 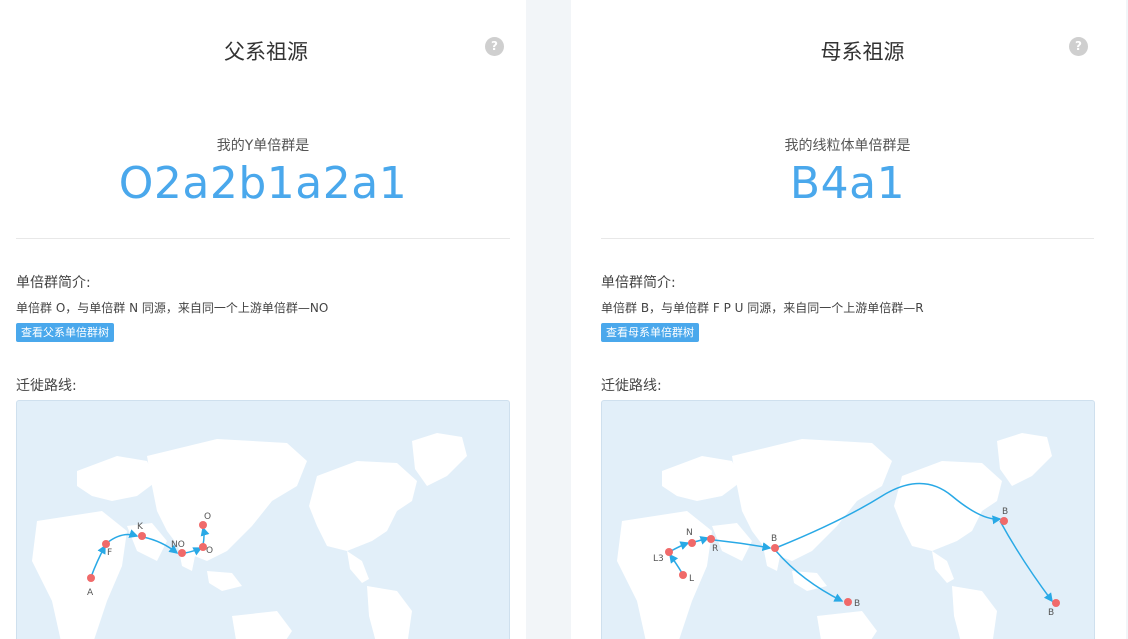 What do you see at coordinates (65, 332) in the screenshot?
I see `view-tree-button: 查看父系单倍群树` at bounding box center [65, 332].